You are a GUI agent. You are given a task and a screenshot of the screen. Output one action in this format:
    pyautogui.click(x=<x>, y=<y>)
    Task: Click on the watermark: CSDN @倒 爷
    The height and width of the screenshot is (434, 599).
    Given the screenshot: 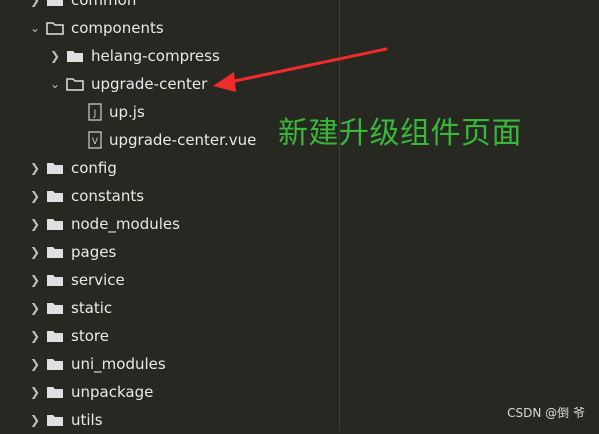 What is the action you would take?
    pyautogui.click(x=546, y=413)
    